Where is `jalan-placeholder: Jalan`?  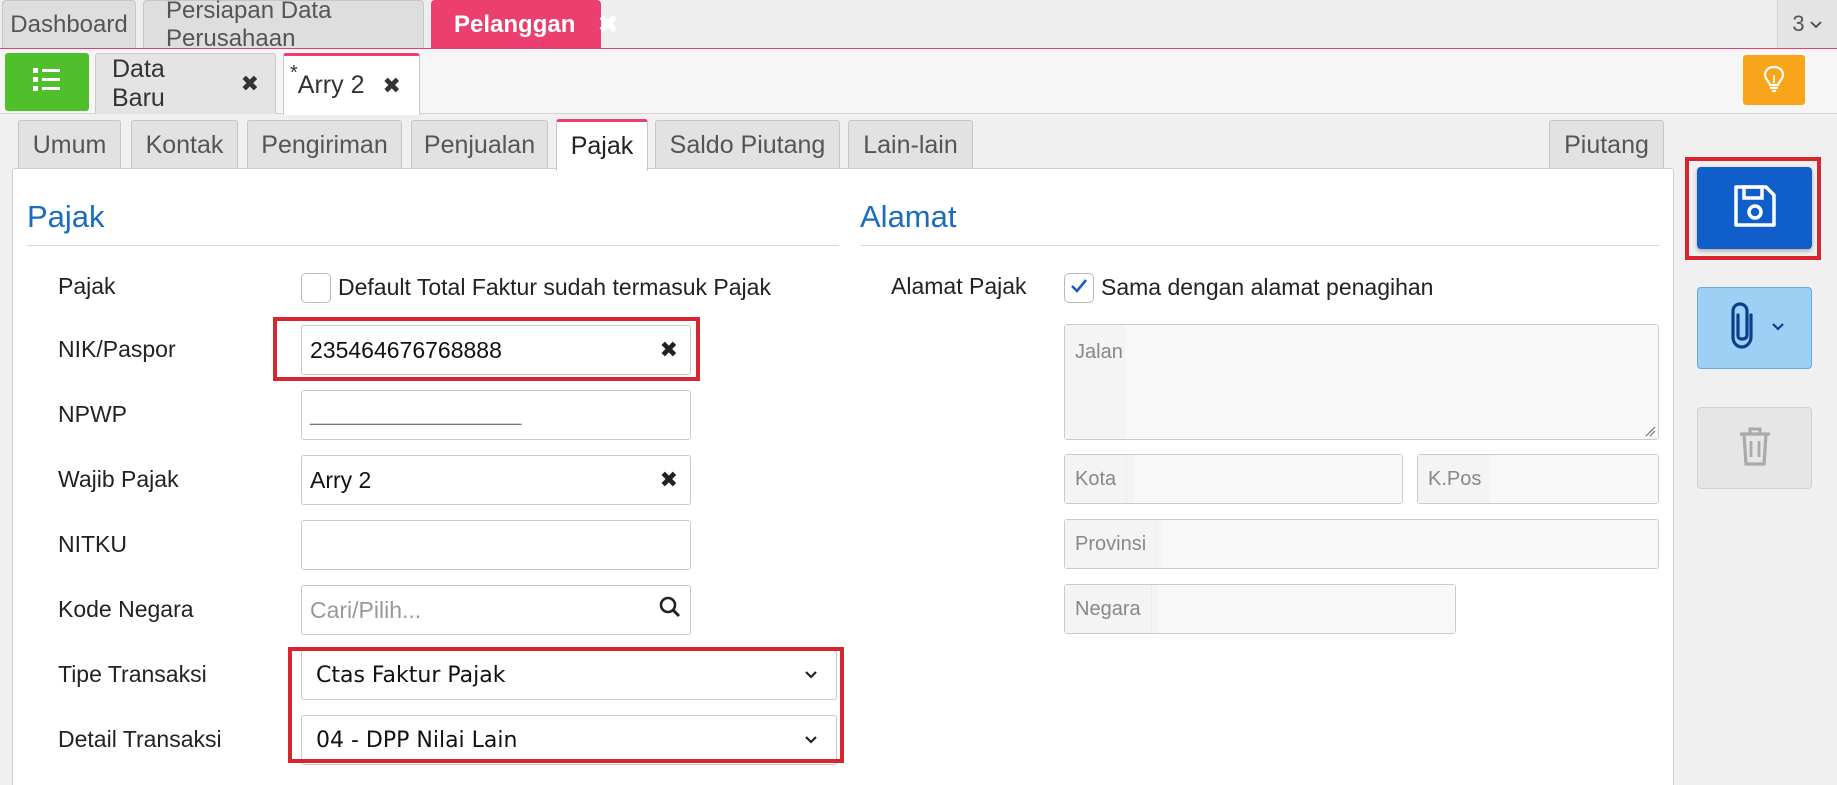 jalan-placeholder: Jalan is located at coordinates (1095, 382).